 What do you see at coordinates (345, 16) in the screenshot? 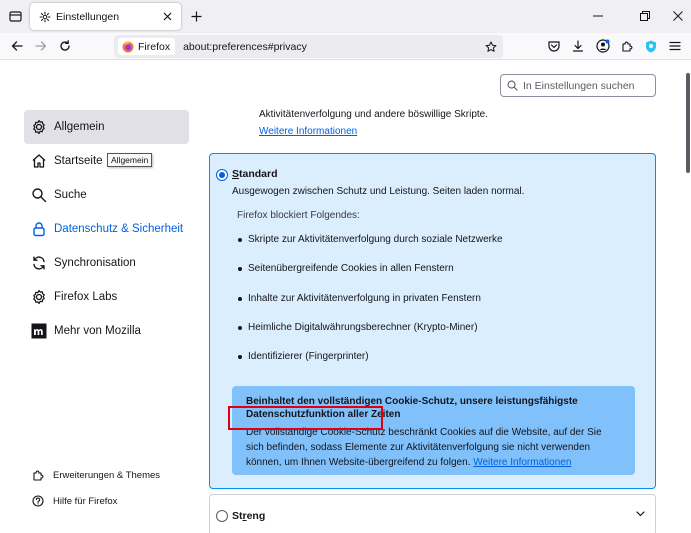
I see `tab-strip: Einstellungen` at bounding box center [345, 16].